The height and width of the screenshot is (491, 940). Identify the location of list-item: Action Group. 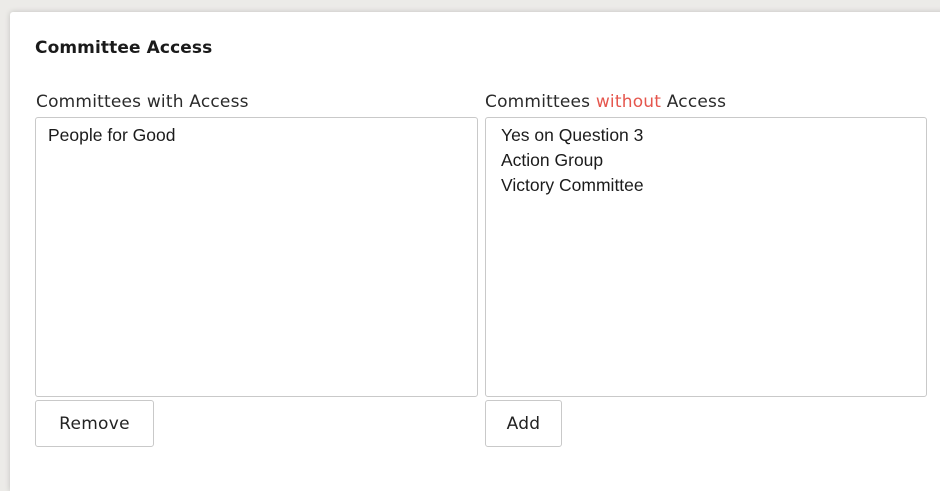
(706, 160).